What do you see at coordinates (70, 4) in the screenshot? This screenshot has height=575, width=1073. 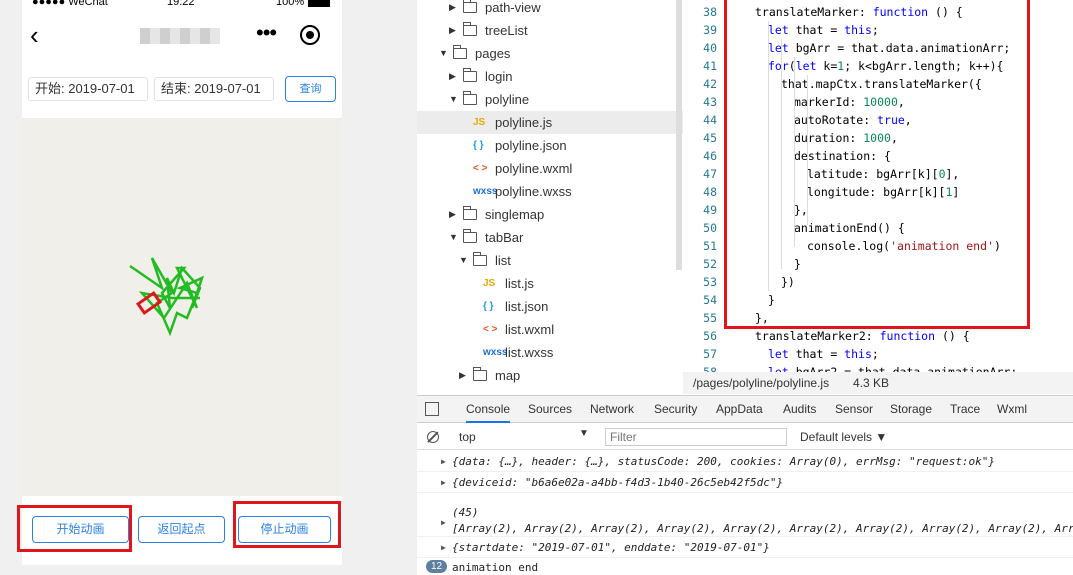 I see `signal-indicator: ●●●●● WeChat` at bounding box center [70, 4].